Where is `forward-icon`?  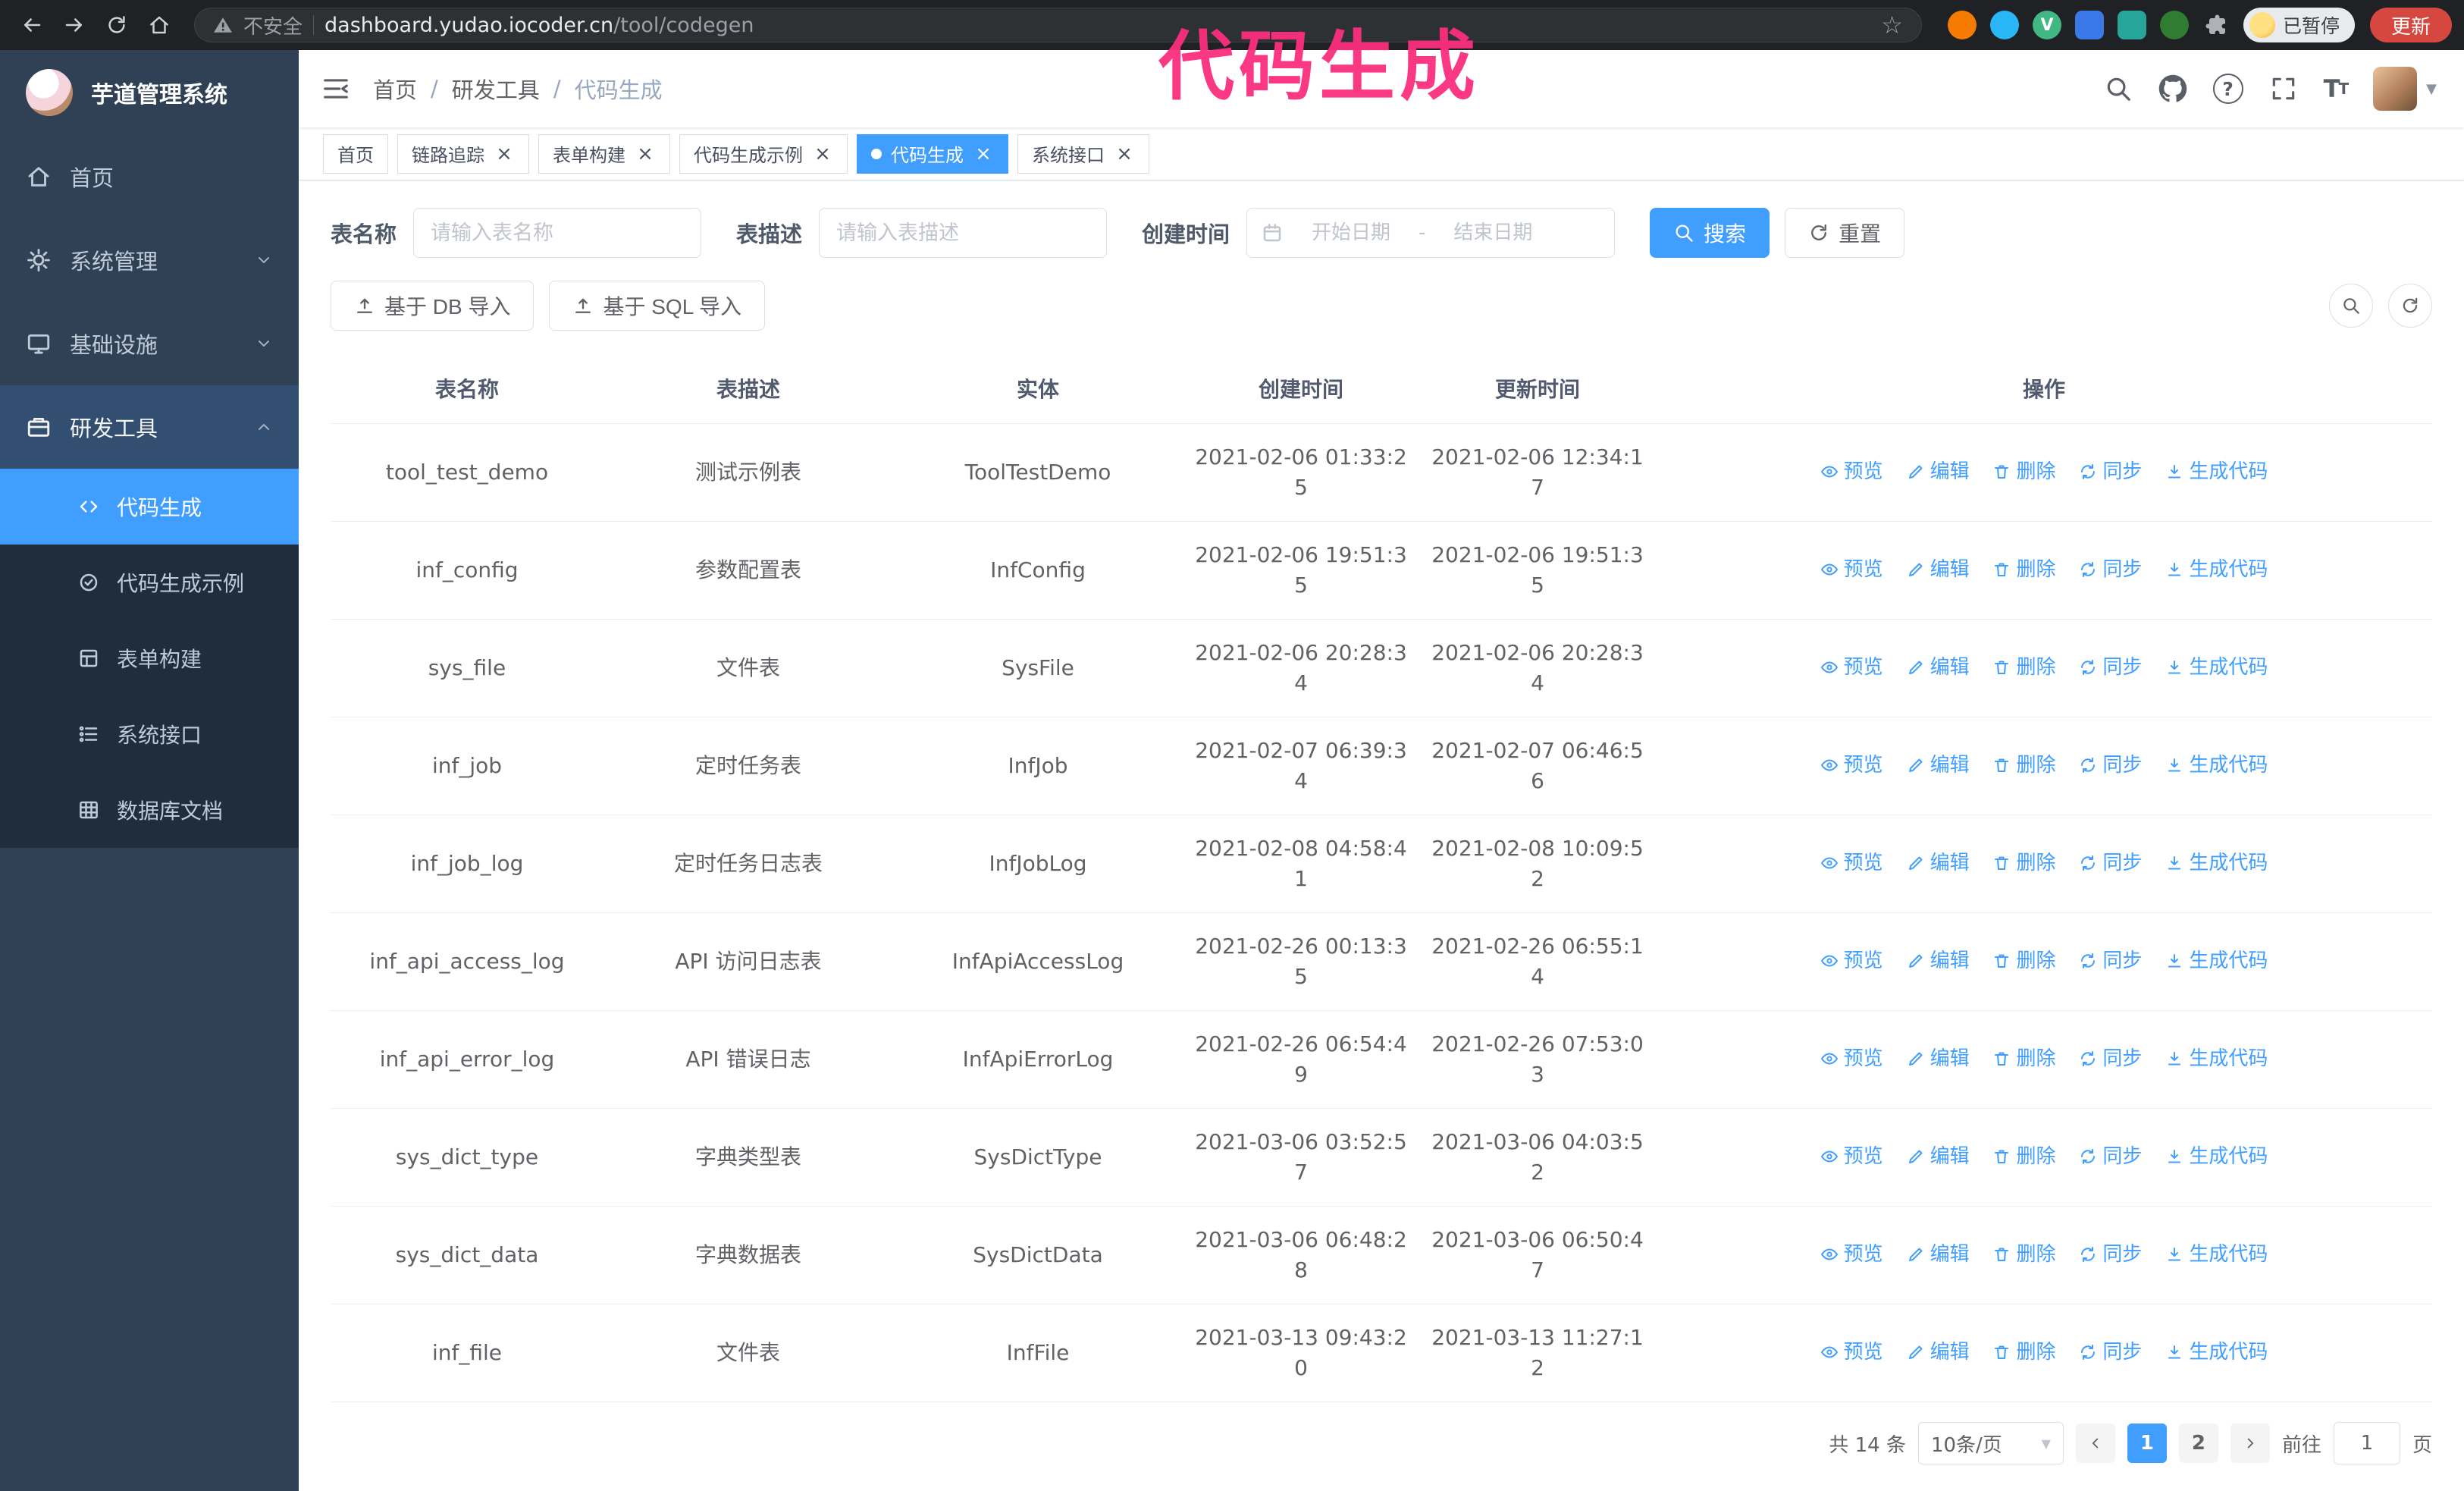 forward-icon is located at coordinates (74, 25).